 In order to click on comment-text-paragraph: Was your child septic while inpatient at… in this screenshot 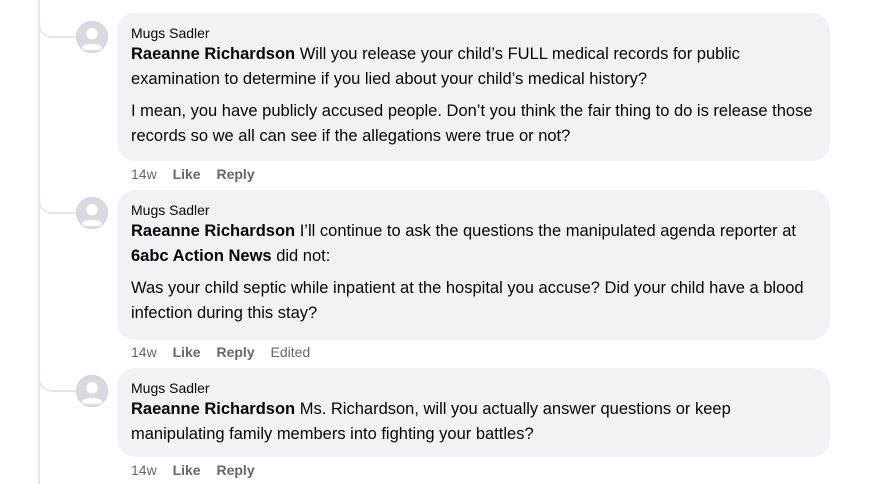, I will do `click(467, 300)`.